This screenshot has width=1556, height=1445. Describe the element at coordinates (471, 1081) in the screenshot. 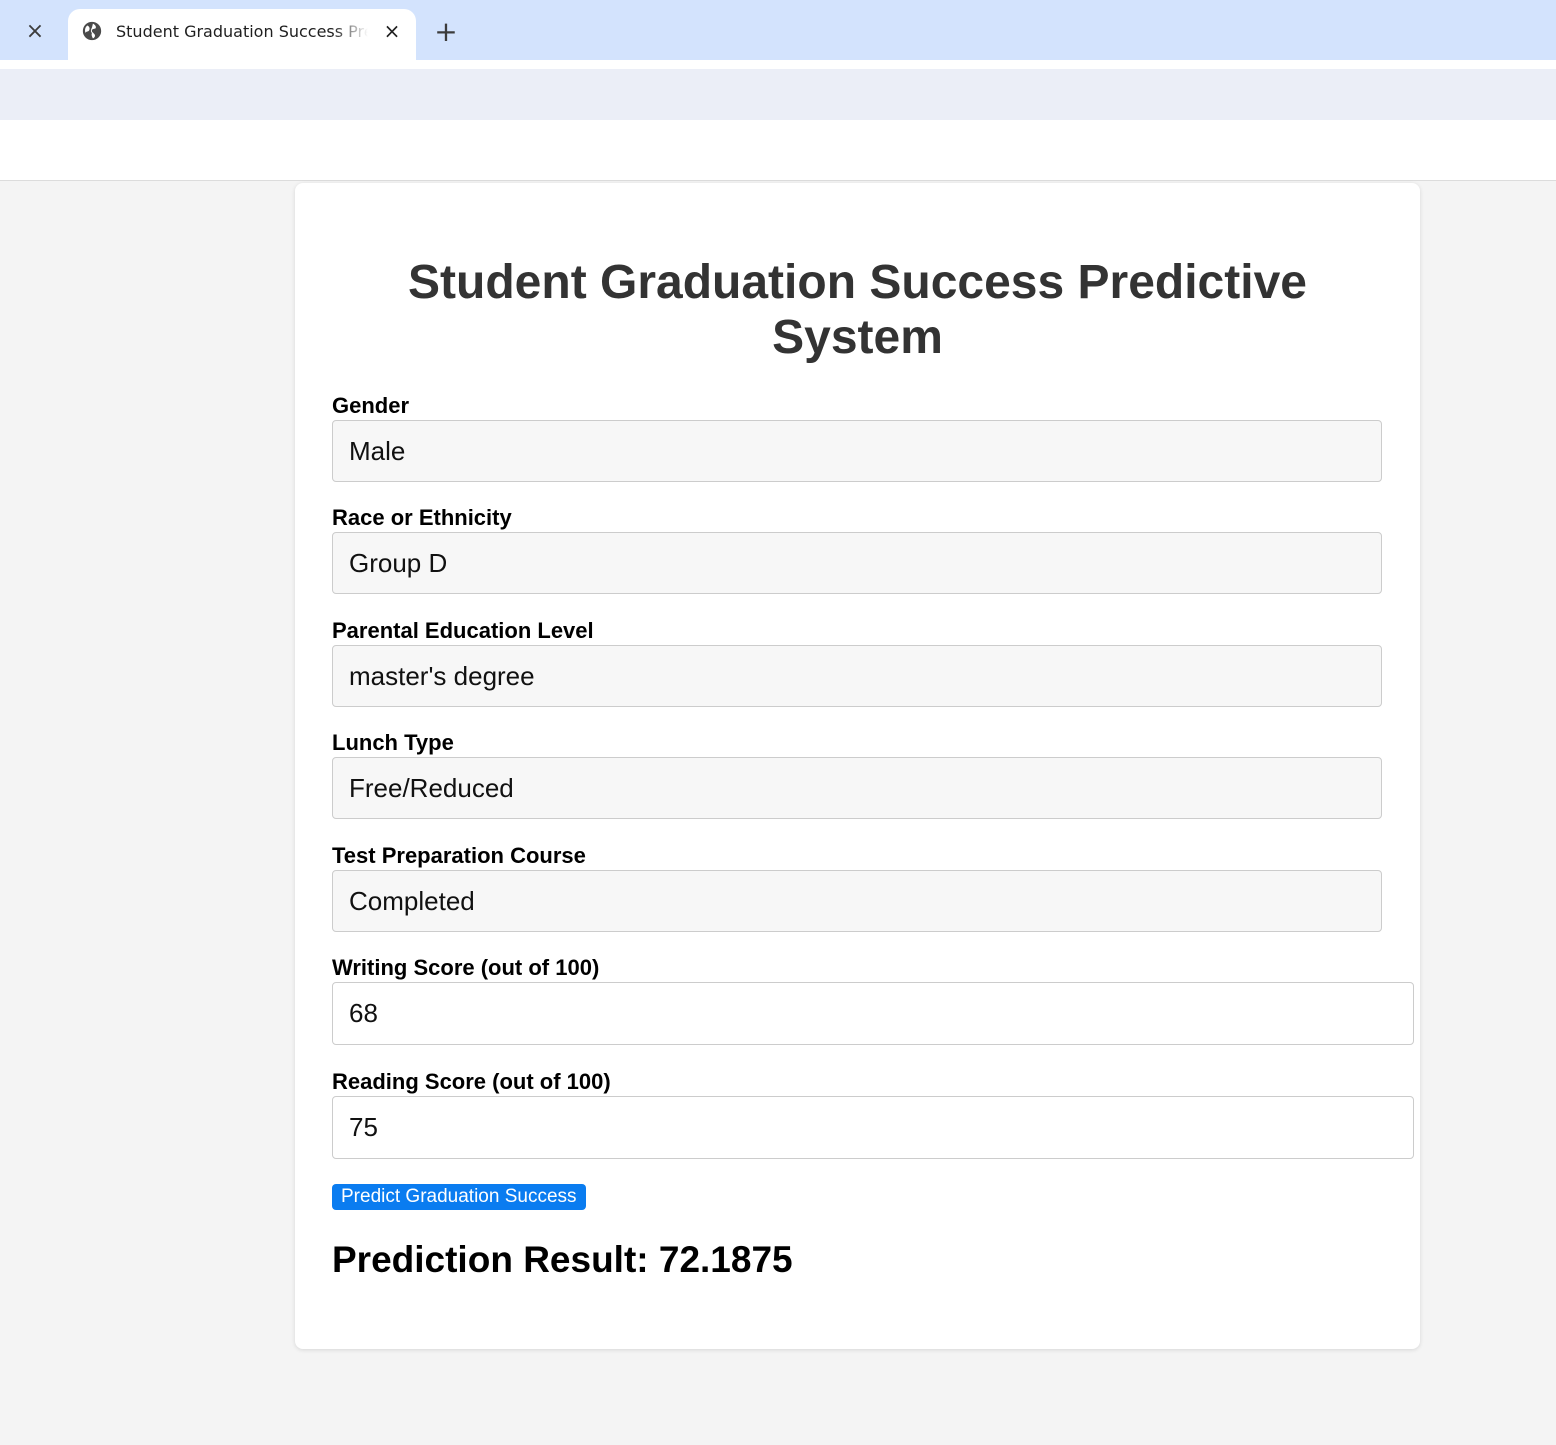

I see `reading-score-label: Reading Score (out of 100)` at that location.